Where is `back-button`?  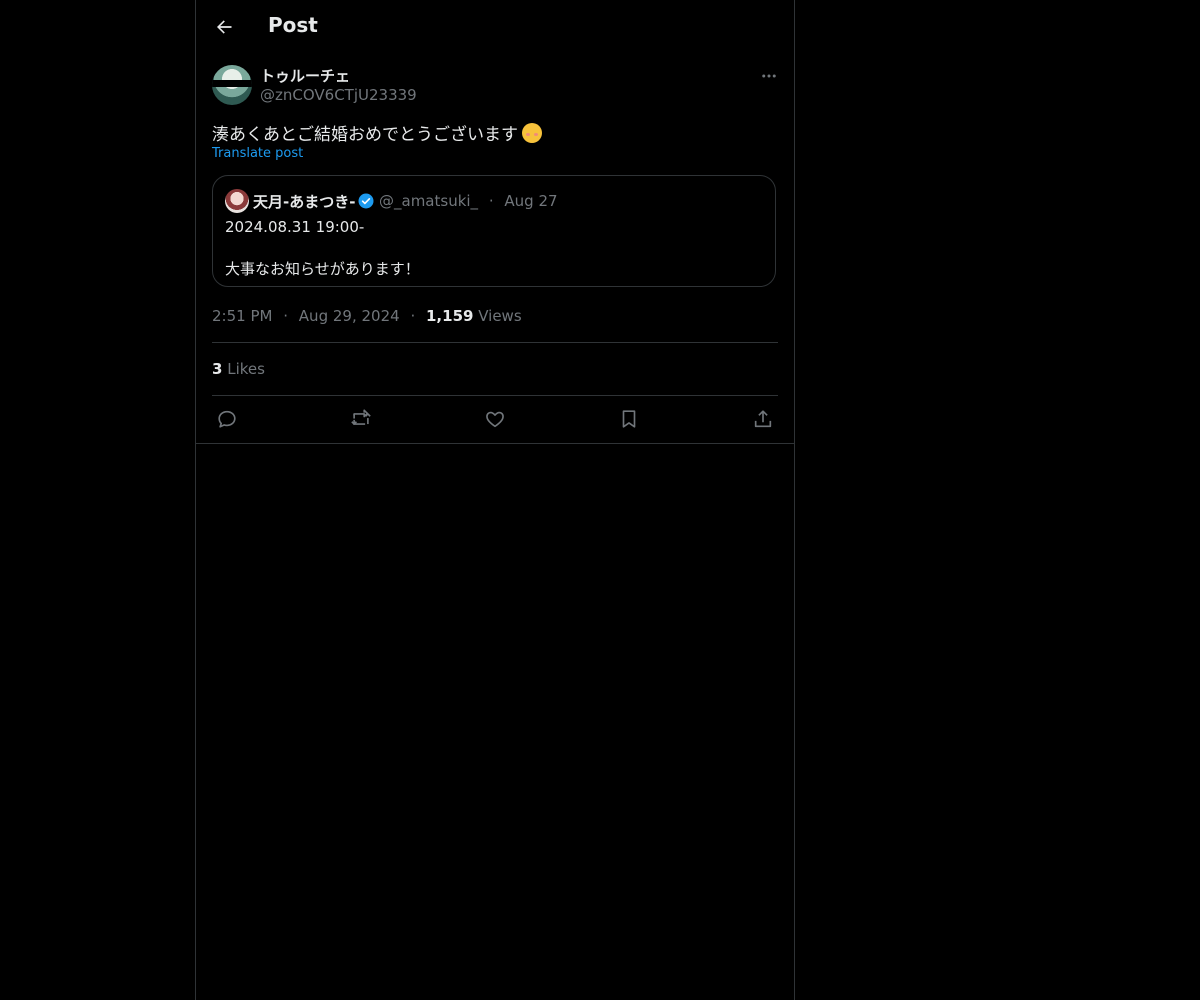 back-button is located at coordinates (224, 27).